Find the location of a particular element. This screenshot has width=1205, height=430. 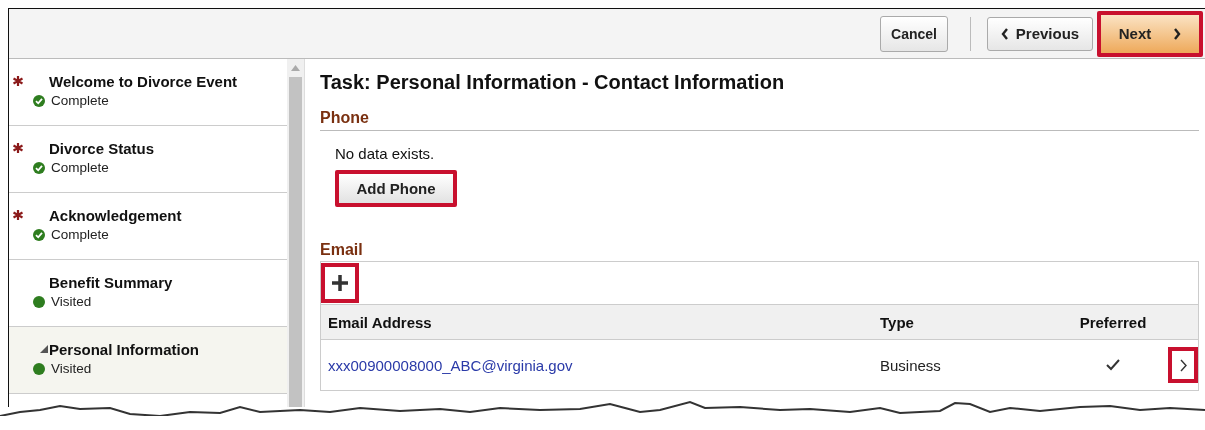

scrollbar is located at coordinates (295, 233).